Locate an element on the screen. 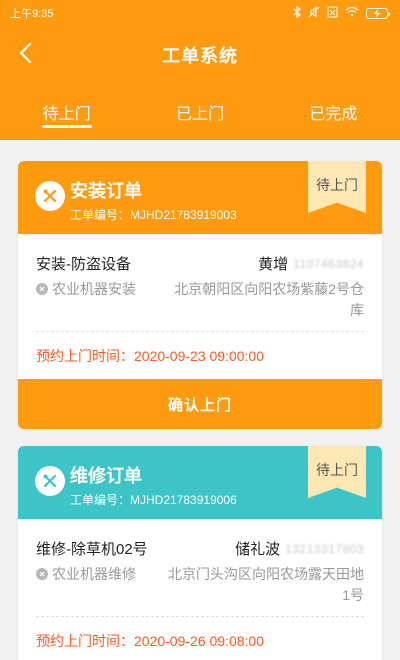  customer-info: 储礼波 13213317803 is located at coordinates (299, 548).